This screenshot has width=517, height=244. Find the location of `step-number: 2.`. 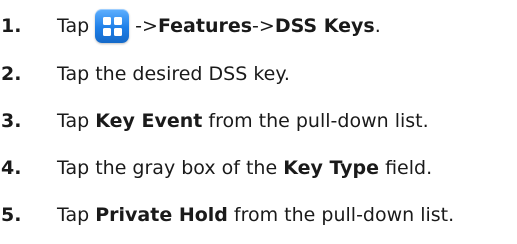

step-number: 2. is located at coordinates (11, 74).